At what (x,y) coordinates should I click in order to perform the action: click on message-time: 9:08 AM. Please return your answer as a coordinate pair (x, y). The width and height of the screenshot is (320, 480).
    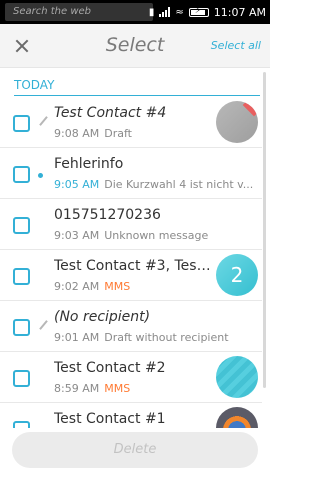
    Looking at the image, I should click on (77, 133).